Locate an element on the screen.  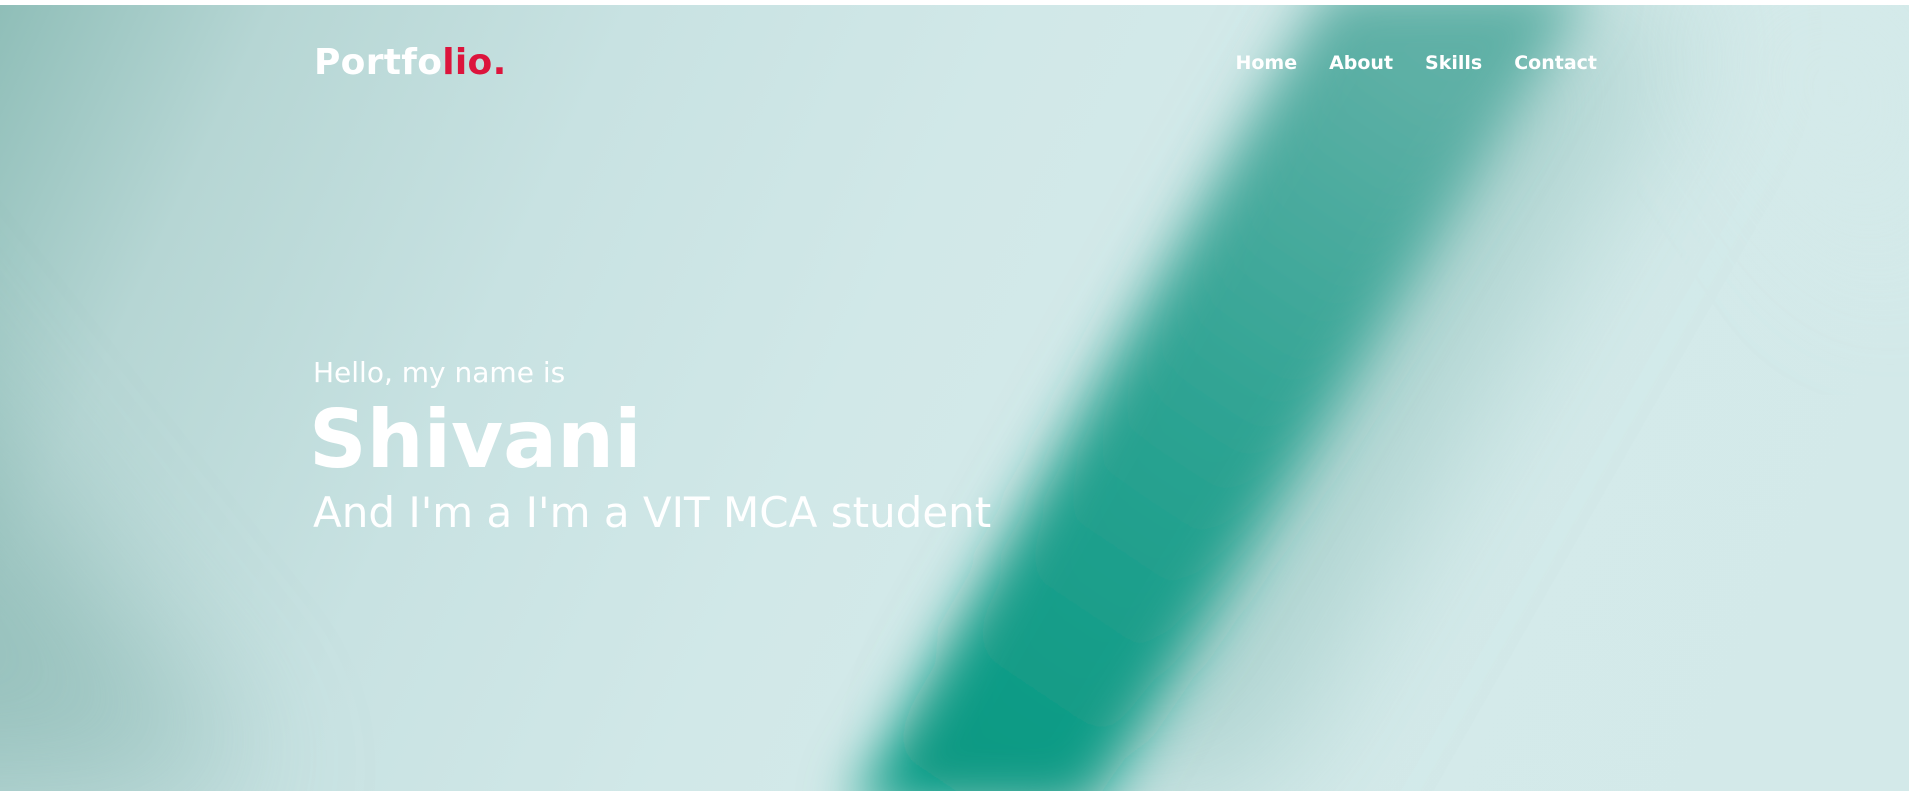
nav-item-home: Home is located at coordinates (1266, 63).